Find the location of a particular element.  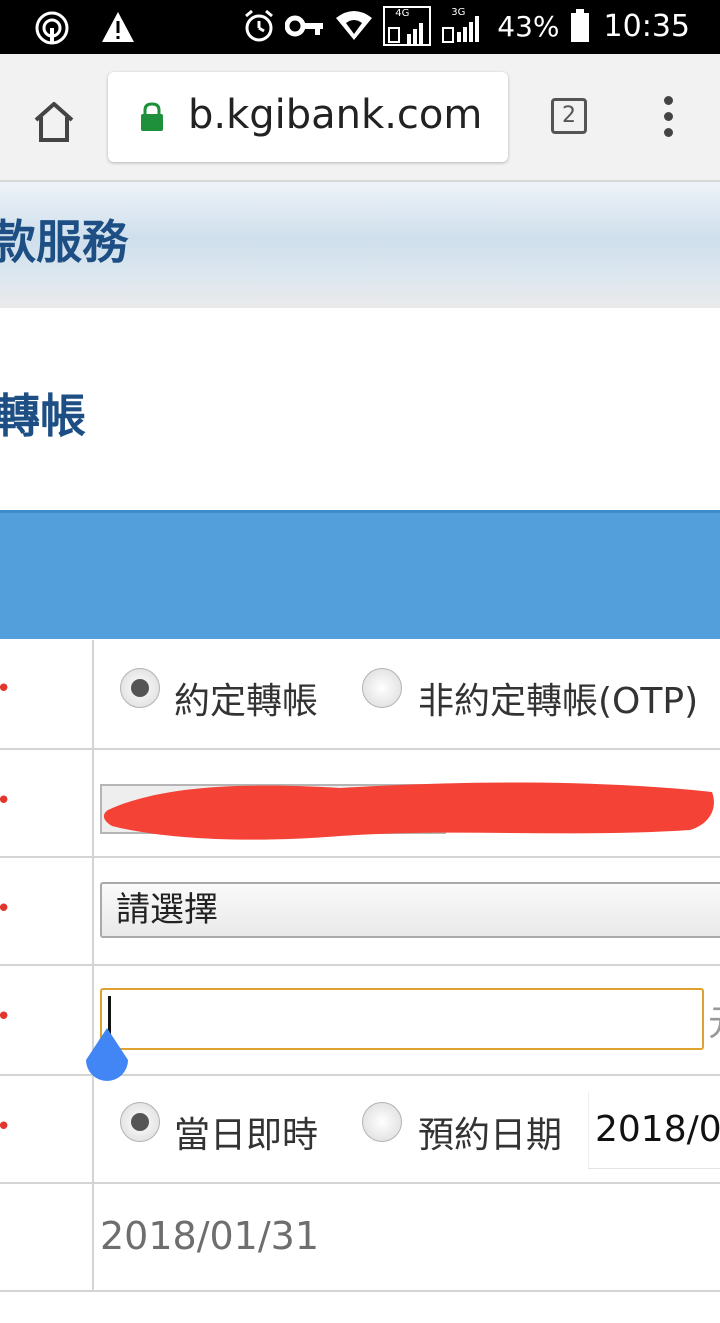

lock-icon is located at coordinates (152, 116).